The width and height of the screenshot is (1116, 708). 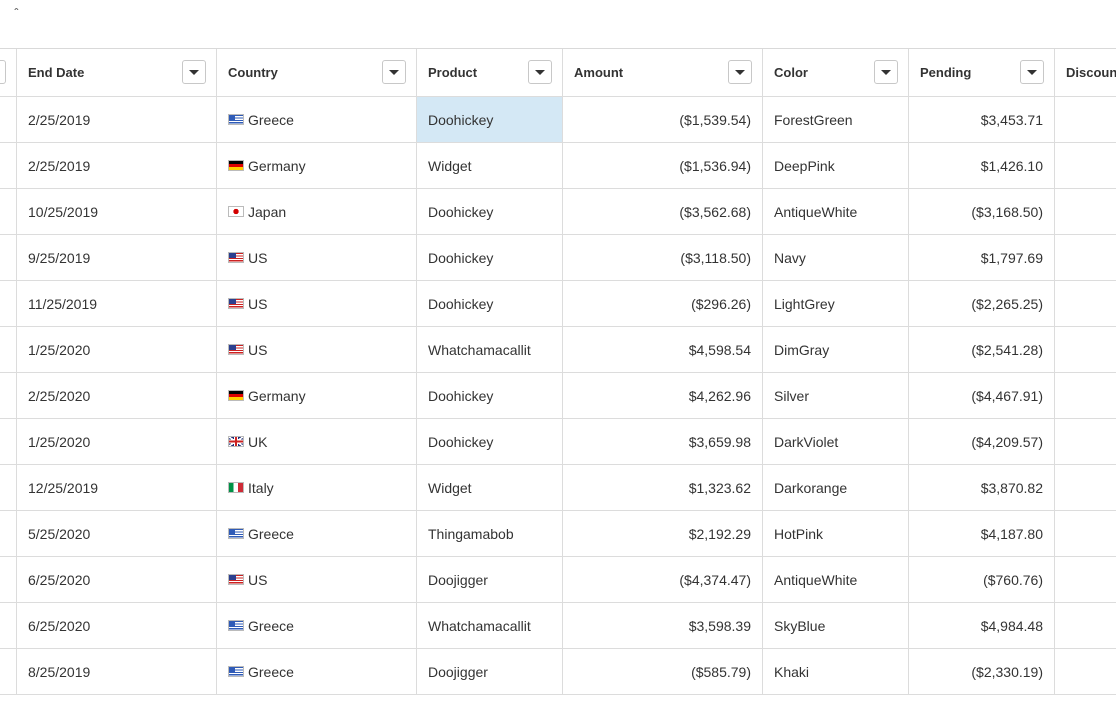 What do you see at coordinates (317, 211) in the screenshot?
I see `cell-country: Japan` at bounding box center [317, 211].